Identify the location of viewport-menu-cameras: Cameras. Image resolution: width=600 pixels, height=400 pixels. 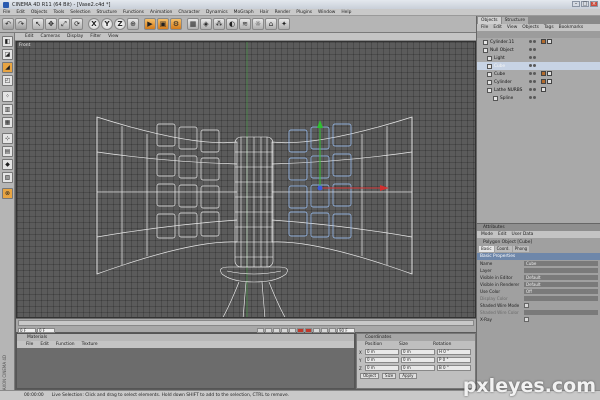
(51, 36).